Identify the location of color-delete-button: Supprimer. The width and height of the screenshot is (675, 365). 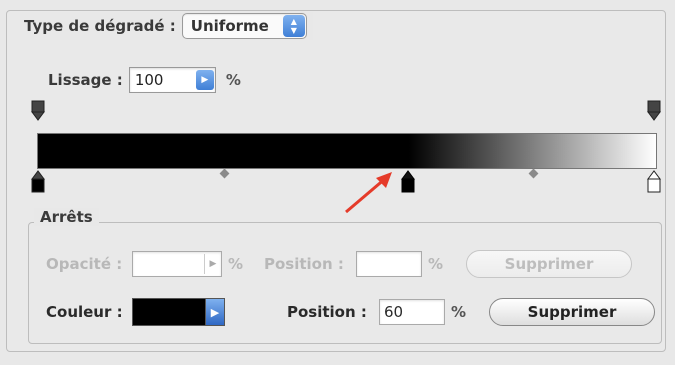
(572, 312).